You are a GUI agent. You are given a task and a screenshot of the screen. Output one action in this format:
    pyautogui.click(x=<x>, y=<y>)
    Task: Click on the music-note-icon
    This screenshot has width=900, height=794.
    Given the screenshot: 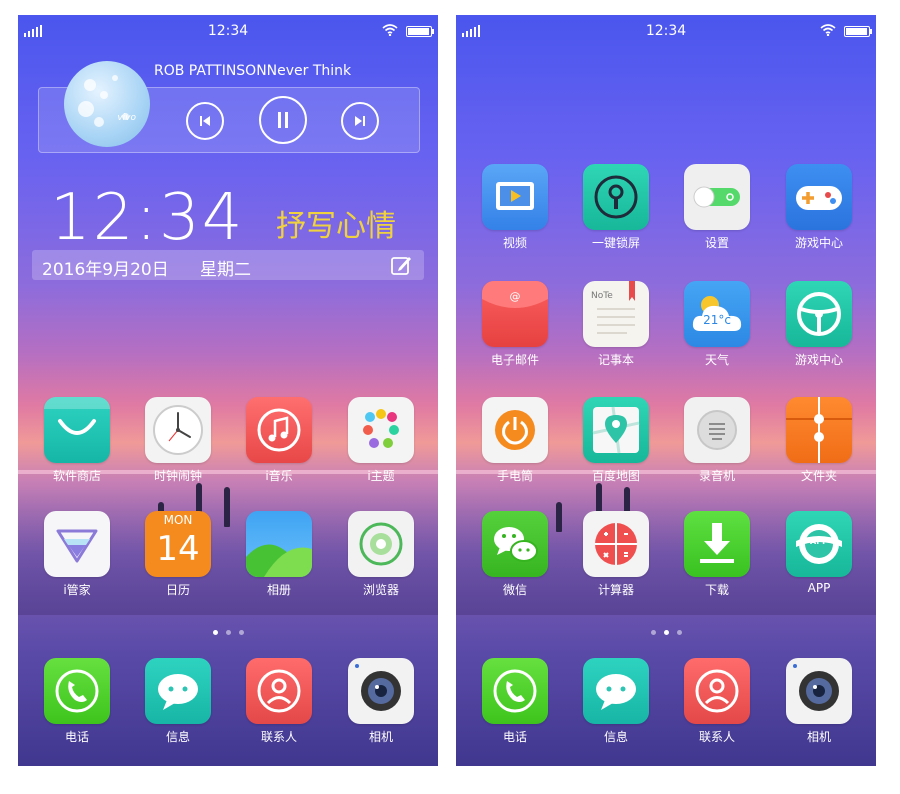 What is the action you would take?
    pyautogui.click(x=279, y=430)
    